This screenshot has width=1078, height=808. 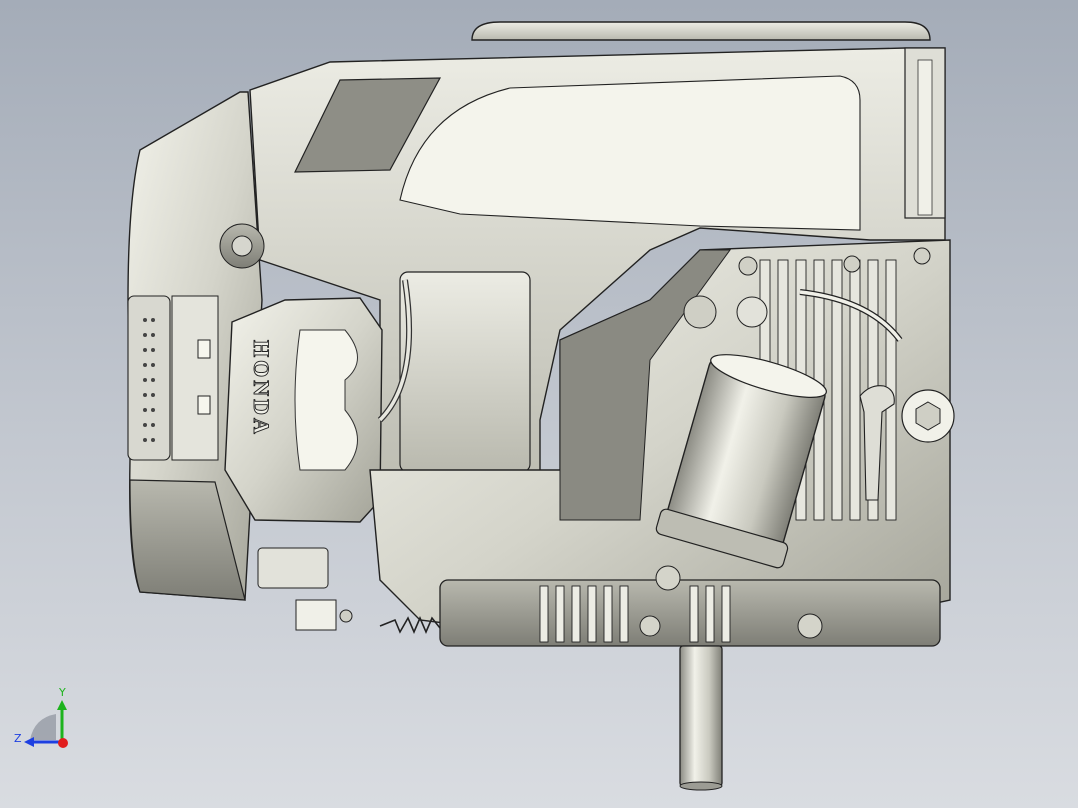 I want to click on top-cover, so click(x=701, y=31).